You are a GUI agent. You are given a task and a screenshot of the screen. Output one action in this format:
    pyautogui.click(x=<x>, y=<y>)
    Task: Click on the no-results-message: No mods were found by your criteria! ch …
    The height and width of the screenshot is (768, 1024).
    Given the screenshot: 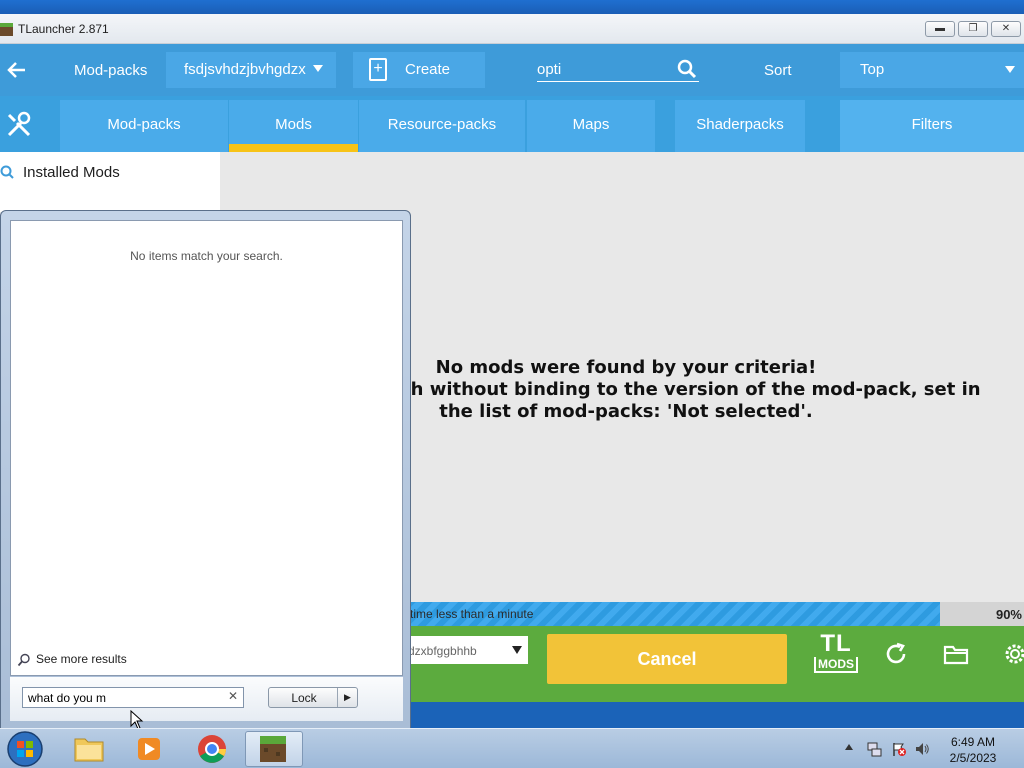 What is the action you would take?
    pyautogui.click(x=690, y=390)
    